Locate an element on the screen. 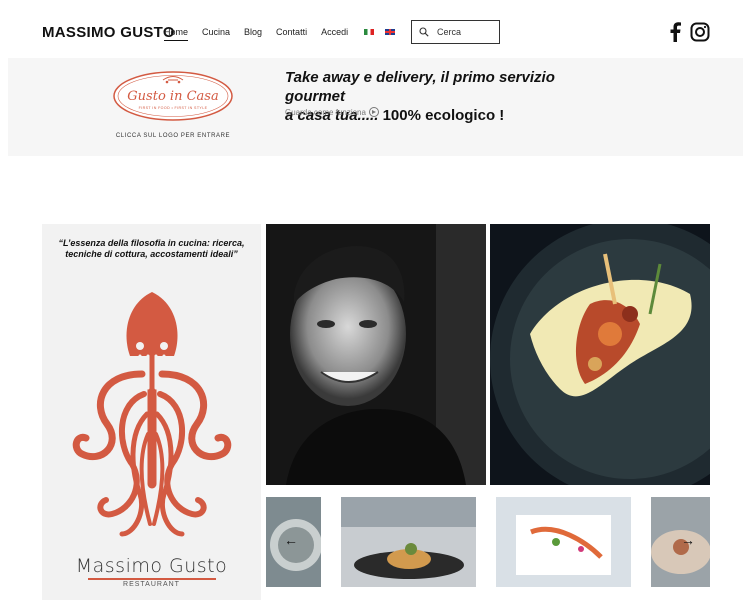 The height and width of the screenshot is (600, 751). language-switcher is located at coordinates (379, 32).